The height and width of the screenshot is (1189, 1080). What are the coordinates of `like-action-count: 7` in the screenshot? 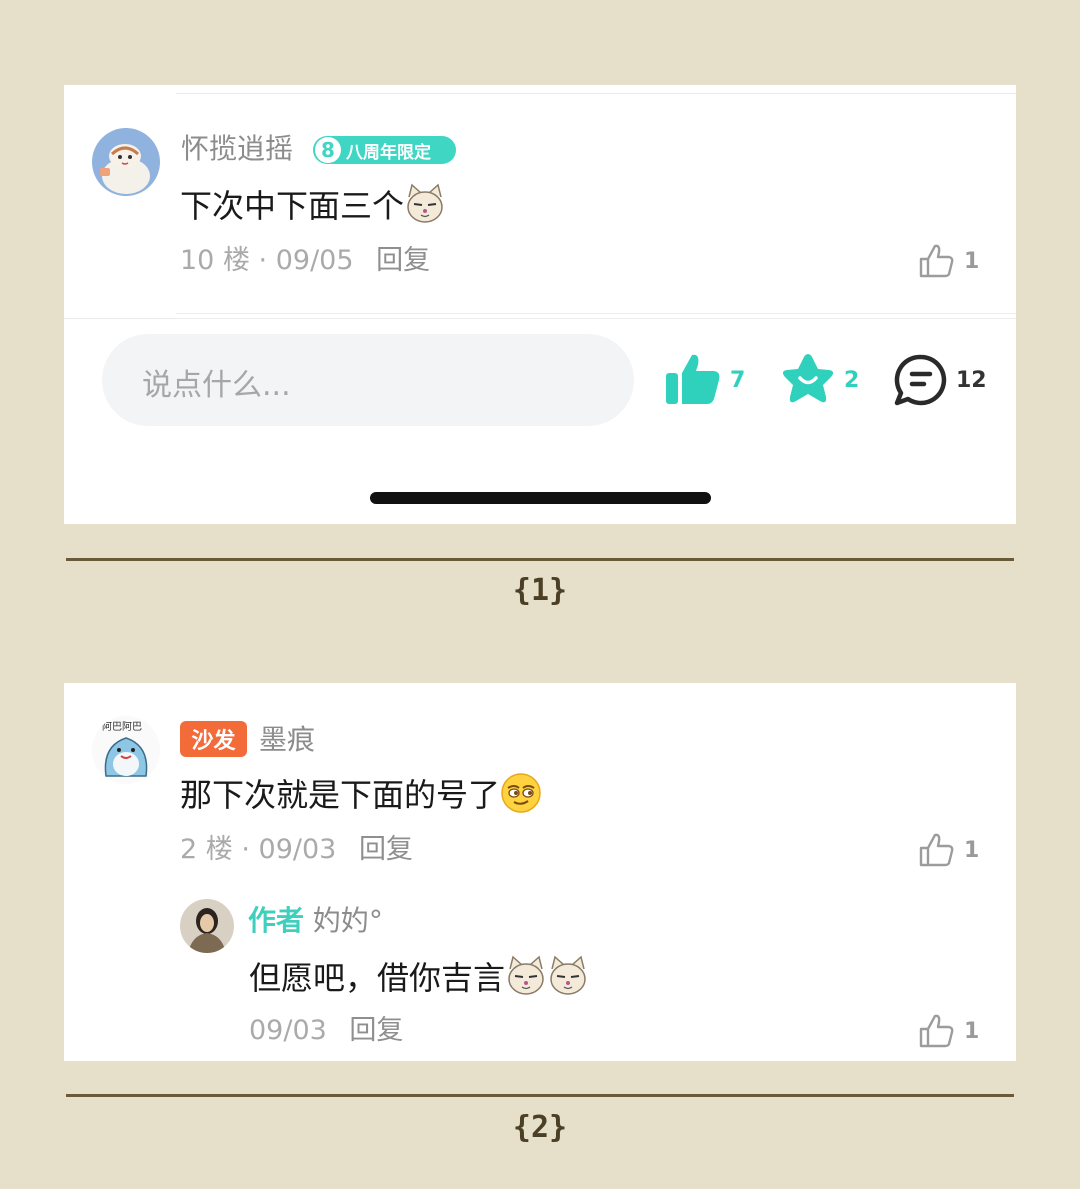 It's located at (738, 380).